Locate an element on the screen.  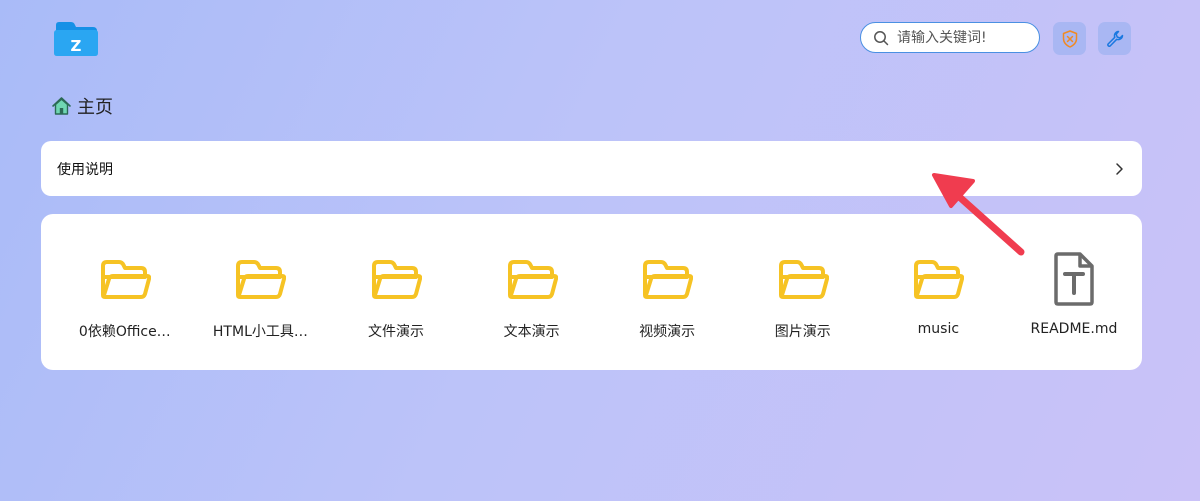
file-name: 视频演示 is located at coordinates (667, 332).